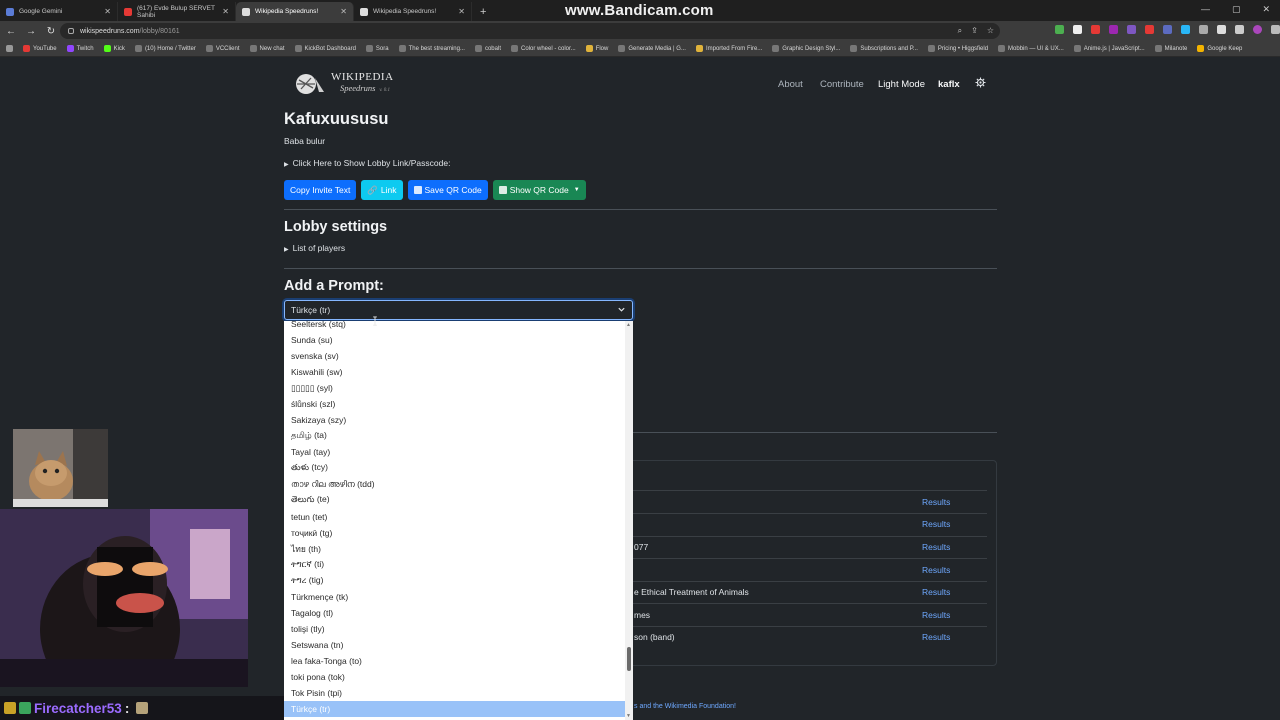 The image size is (1280, 720). What do you see at coordinates (980, 82) in the screenshot?
I see `gear-icon` at bounding box center [980, 82].